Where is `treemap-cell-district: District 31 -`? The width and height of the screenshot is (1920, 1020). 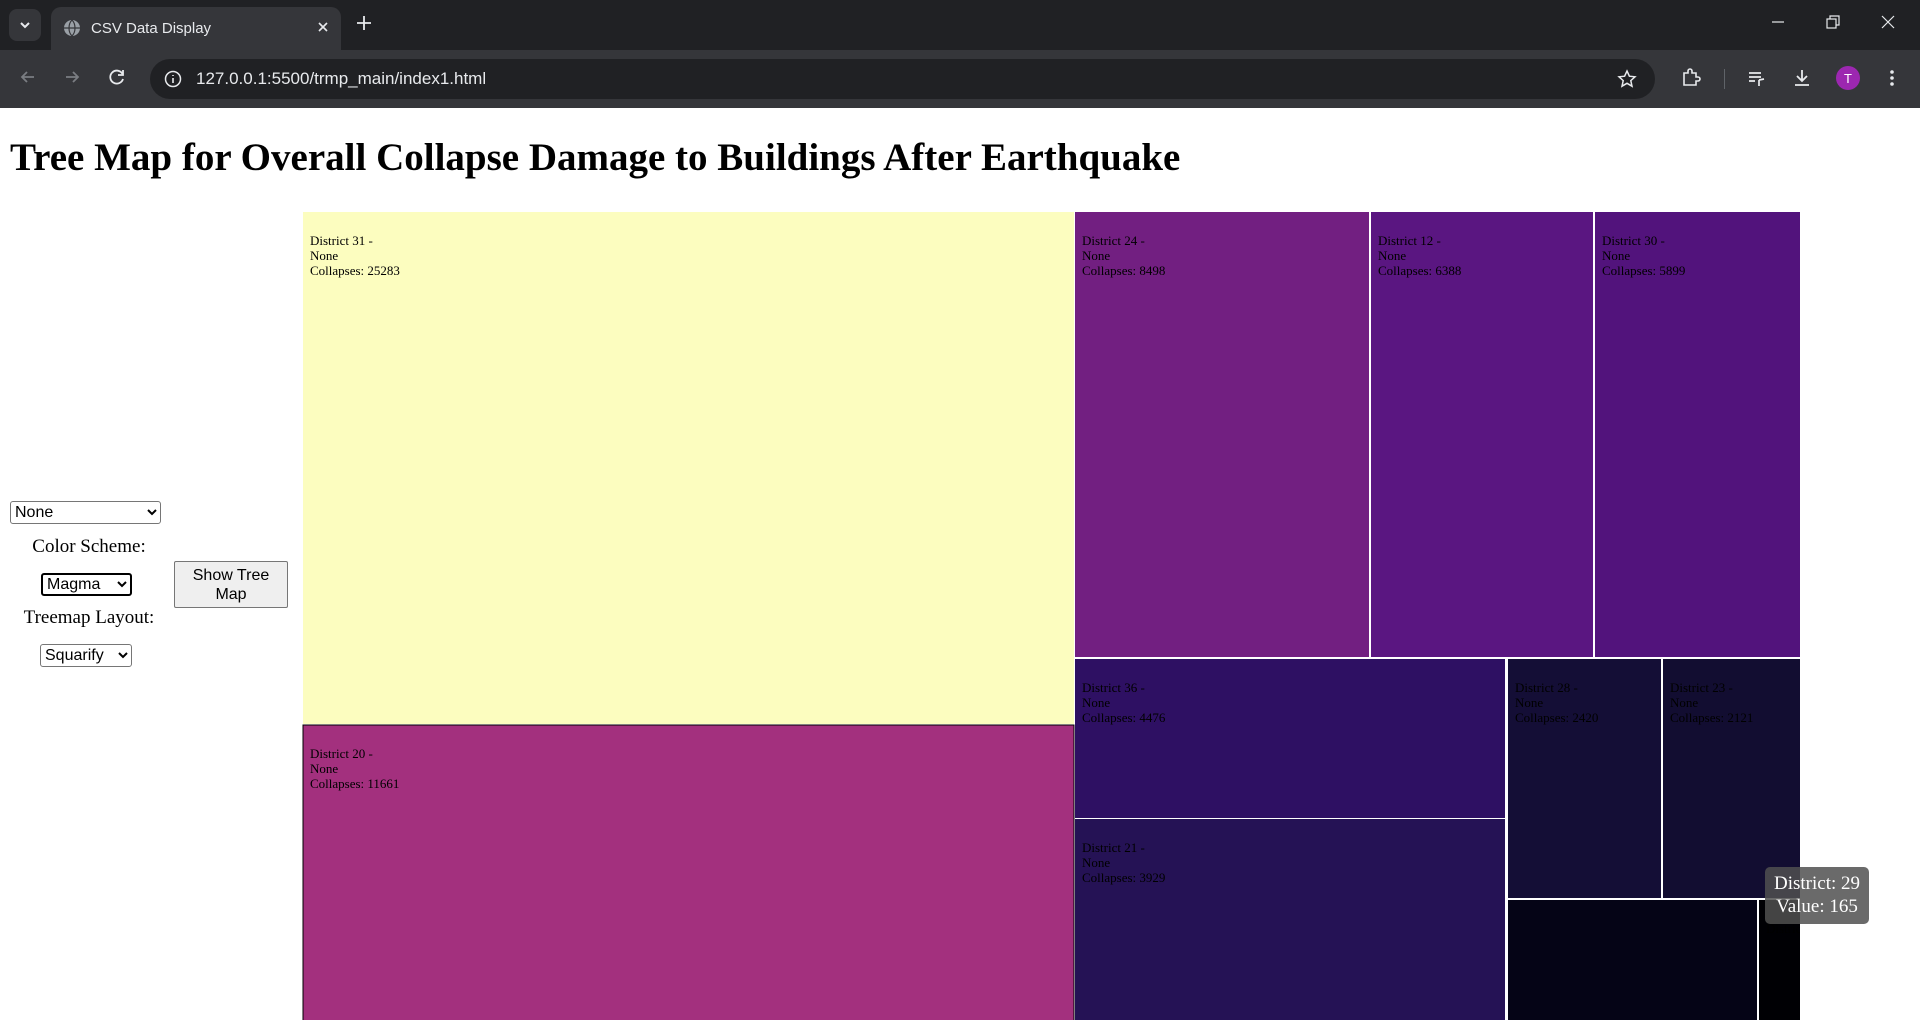 treemap-cell-district: District 31 - is located at coordinates (341, 240).